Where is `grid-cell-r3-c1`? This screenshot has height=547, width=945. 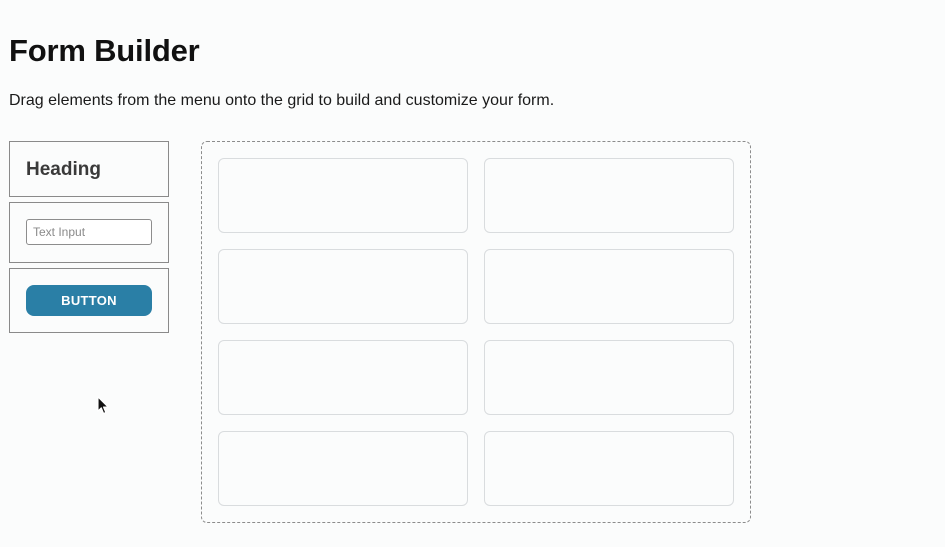 grid-cell-r3-c1 is located at coordinates (343, 377).